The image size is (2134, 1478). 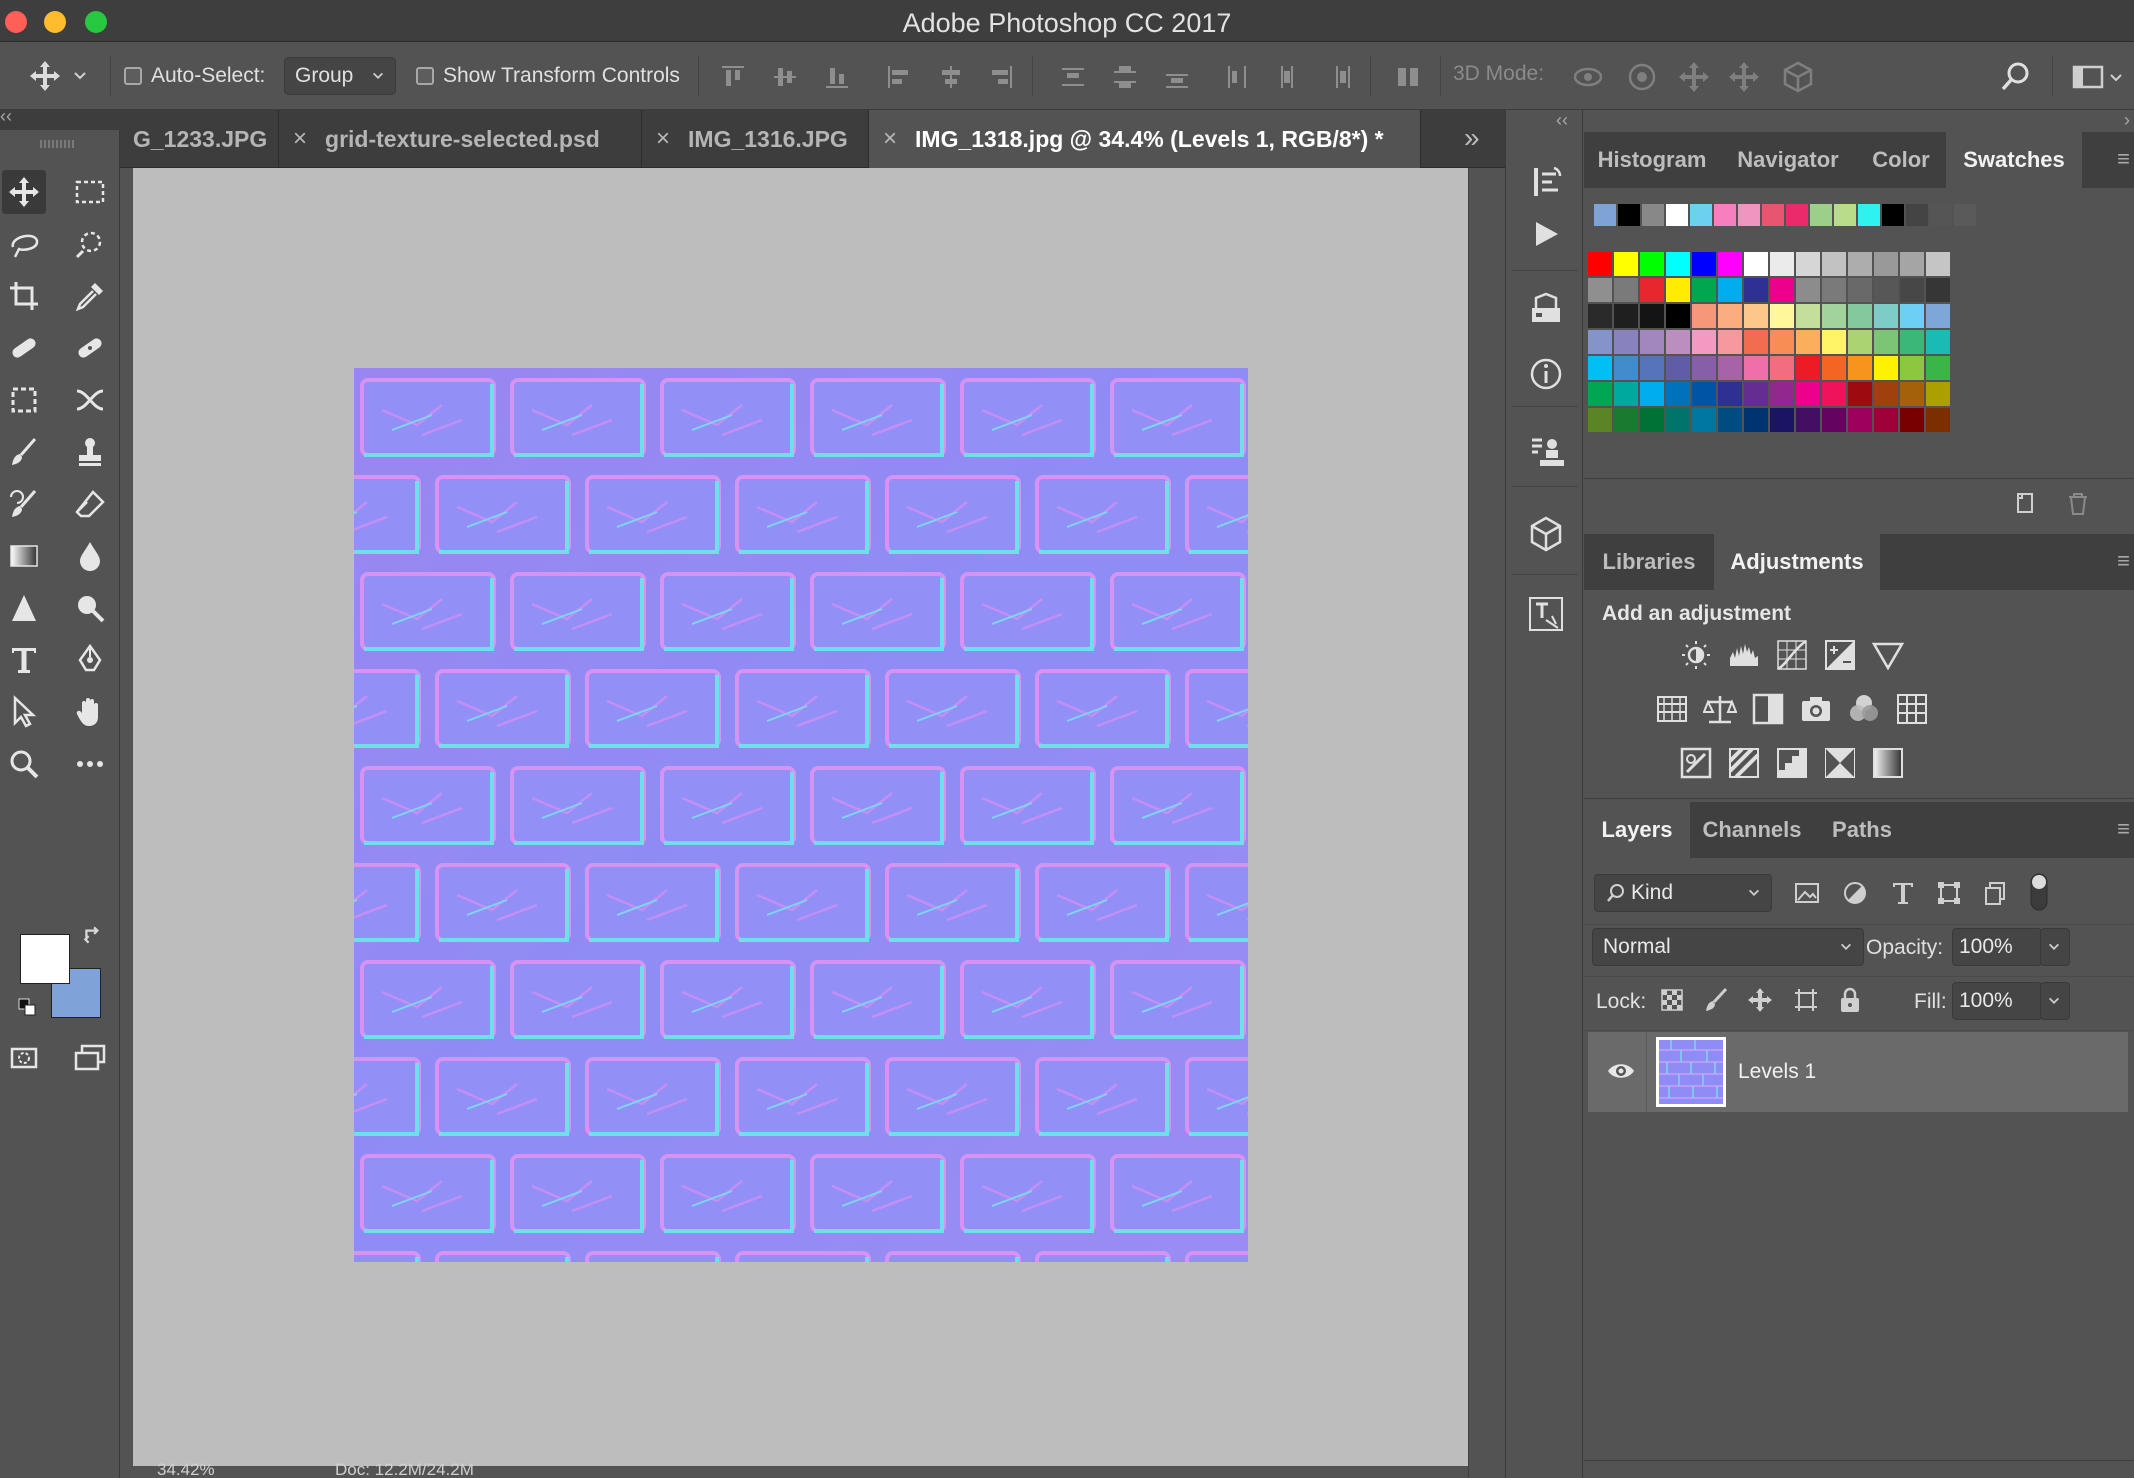 I want to click on properties-panel-icon, so click(x=1546, y=310).